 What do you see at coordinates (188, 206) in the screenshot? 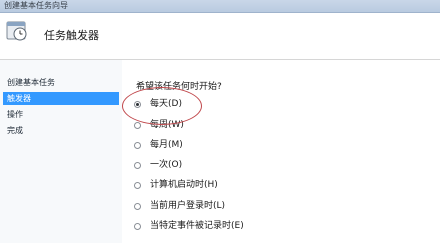
I see `radio-label: 当前用户登录时(L)` at bounding box center [188, 206].